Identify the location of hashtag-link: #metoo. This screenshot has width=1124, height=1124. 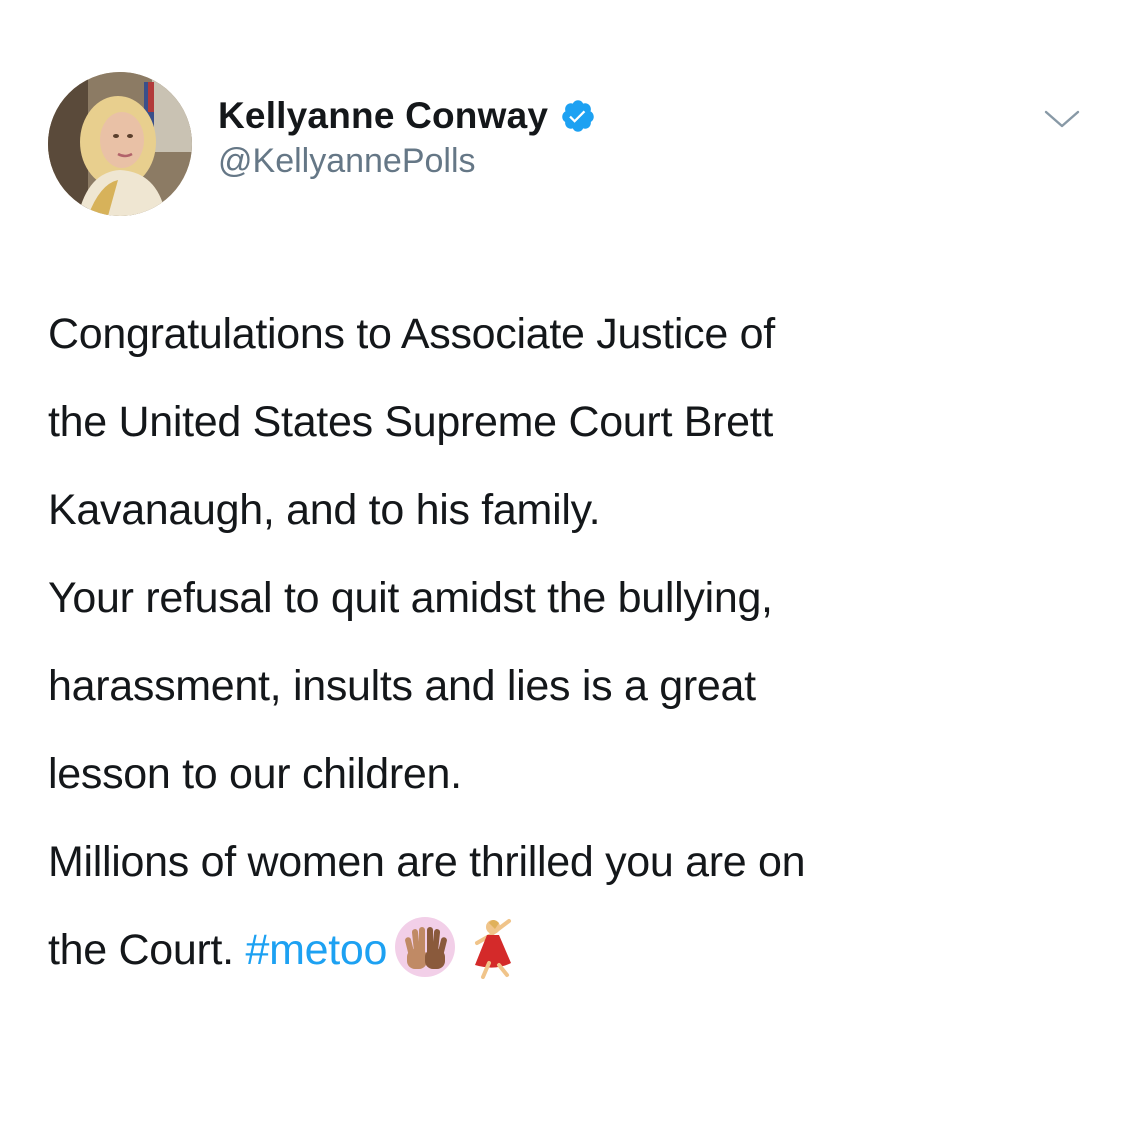
(316, 950).